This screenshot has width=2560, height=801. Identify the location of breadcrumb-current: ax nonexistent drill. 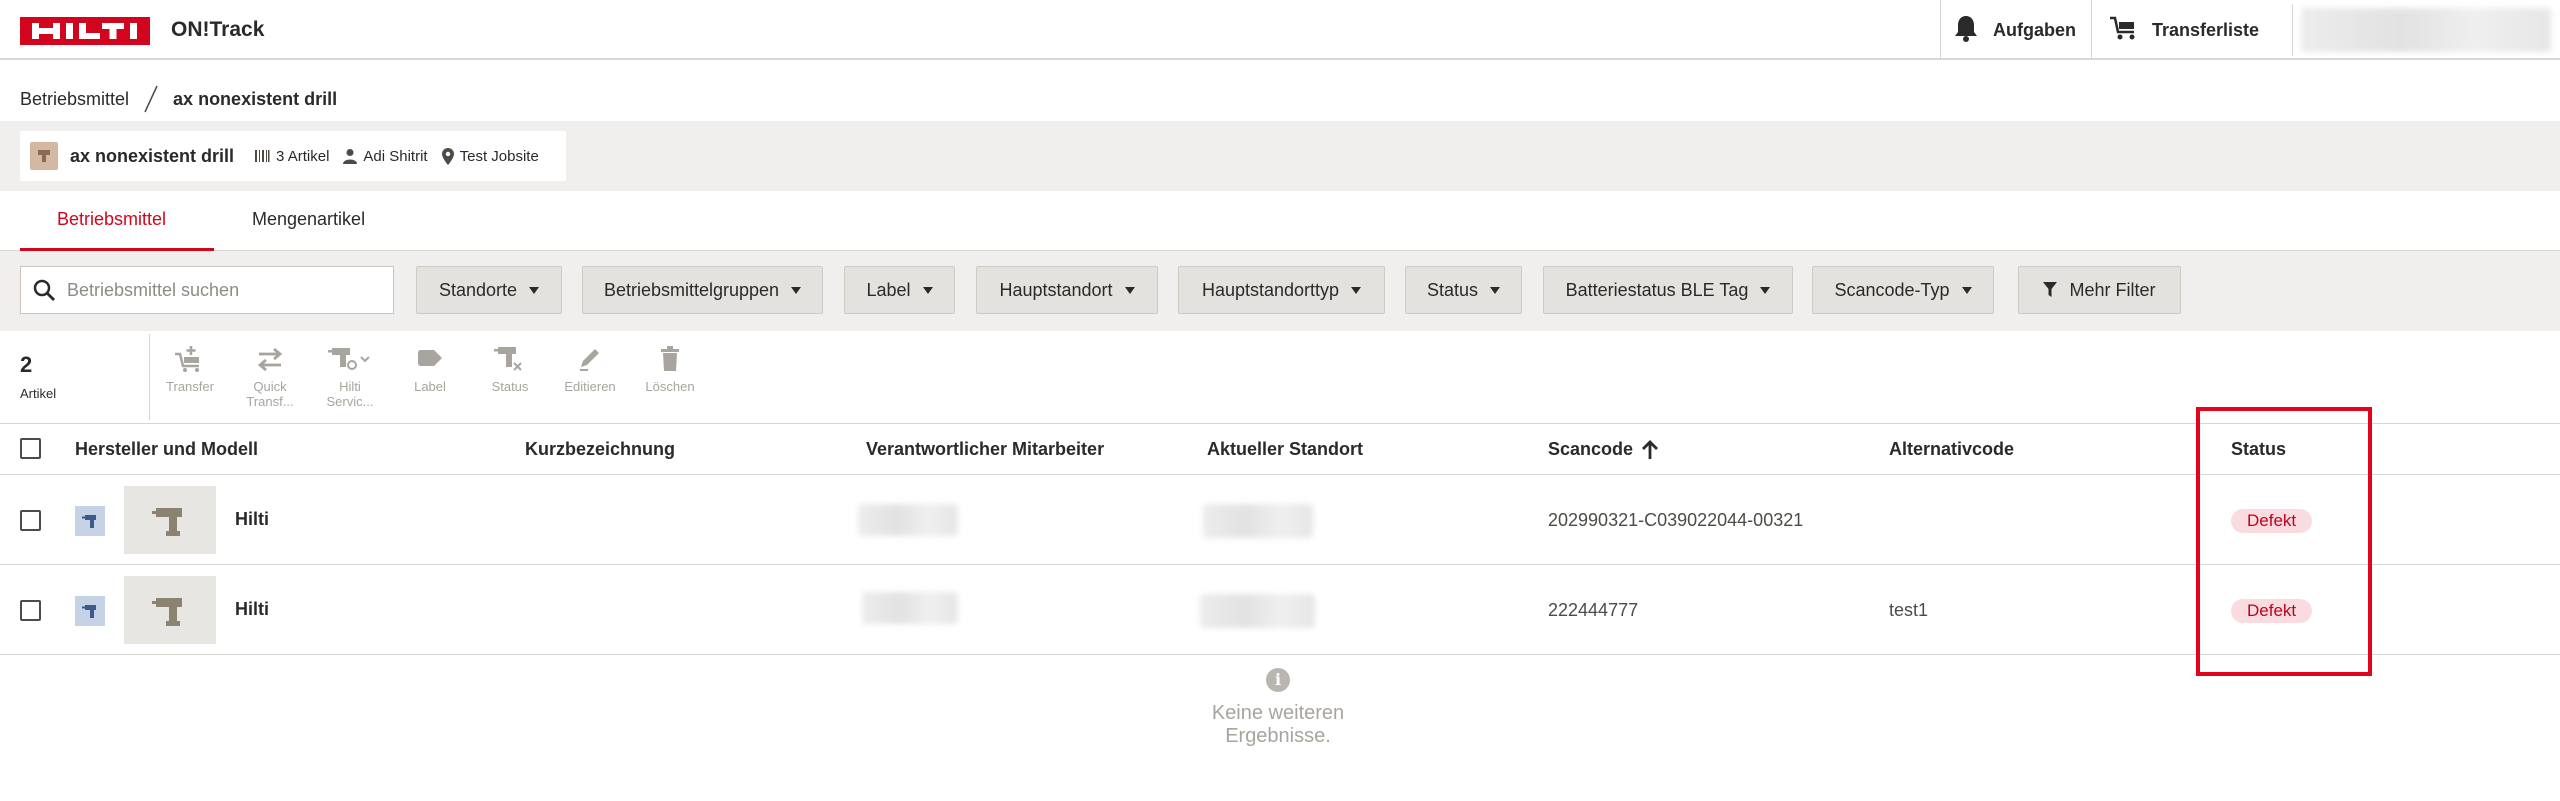
(255, 98).